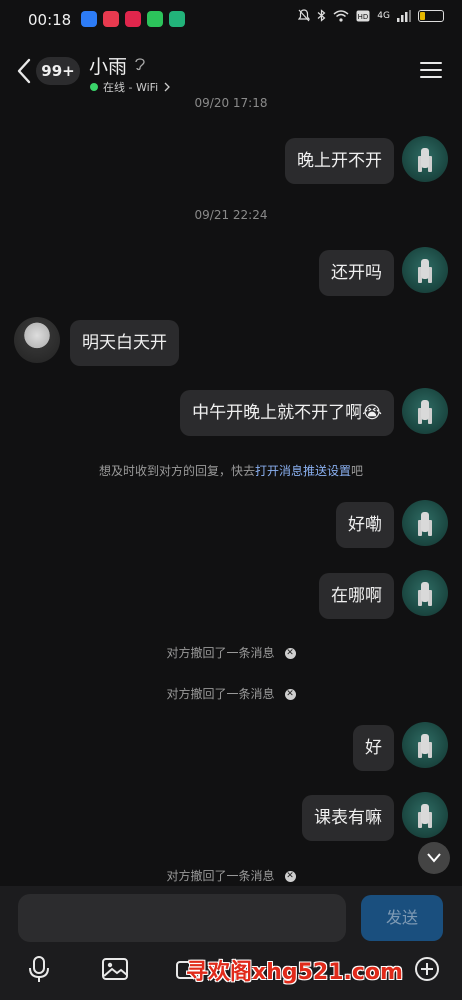  I want to click on received-message-bubble: 明天白天开, so click(124, 343).